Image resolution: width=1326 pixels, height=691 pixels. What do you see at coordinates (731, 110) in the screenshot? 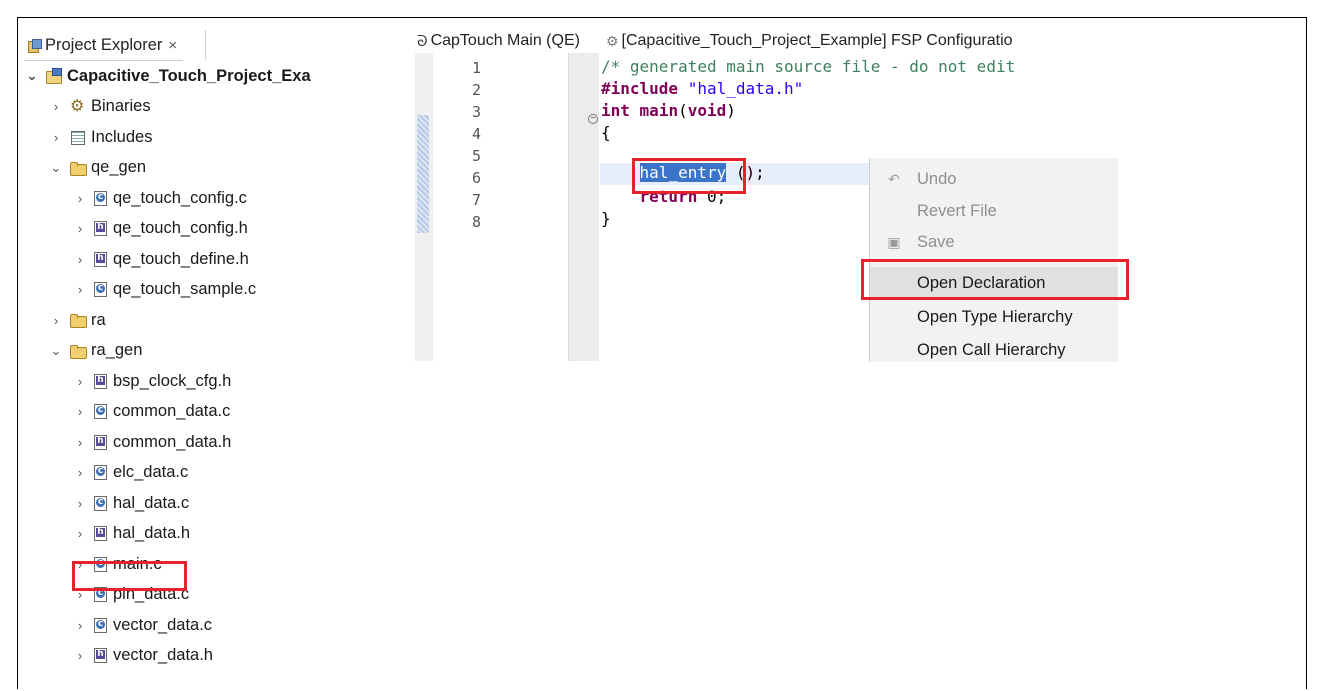
I see `code-punct: )` at bounding box center [731, 110].